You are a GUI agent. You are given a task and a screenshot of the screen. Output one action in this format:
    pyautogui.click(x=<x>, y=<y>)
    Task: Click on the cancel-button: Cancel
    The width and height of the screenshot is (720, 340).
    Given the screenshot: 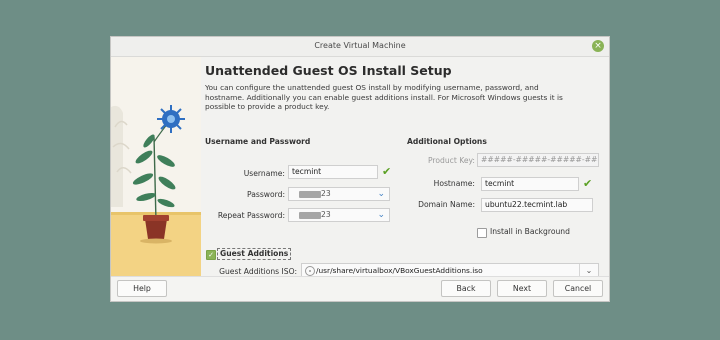 What is the action you would take?
    pyautogui.click(x=578, y=288)
    